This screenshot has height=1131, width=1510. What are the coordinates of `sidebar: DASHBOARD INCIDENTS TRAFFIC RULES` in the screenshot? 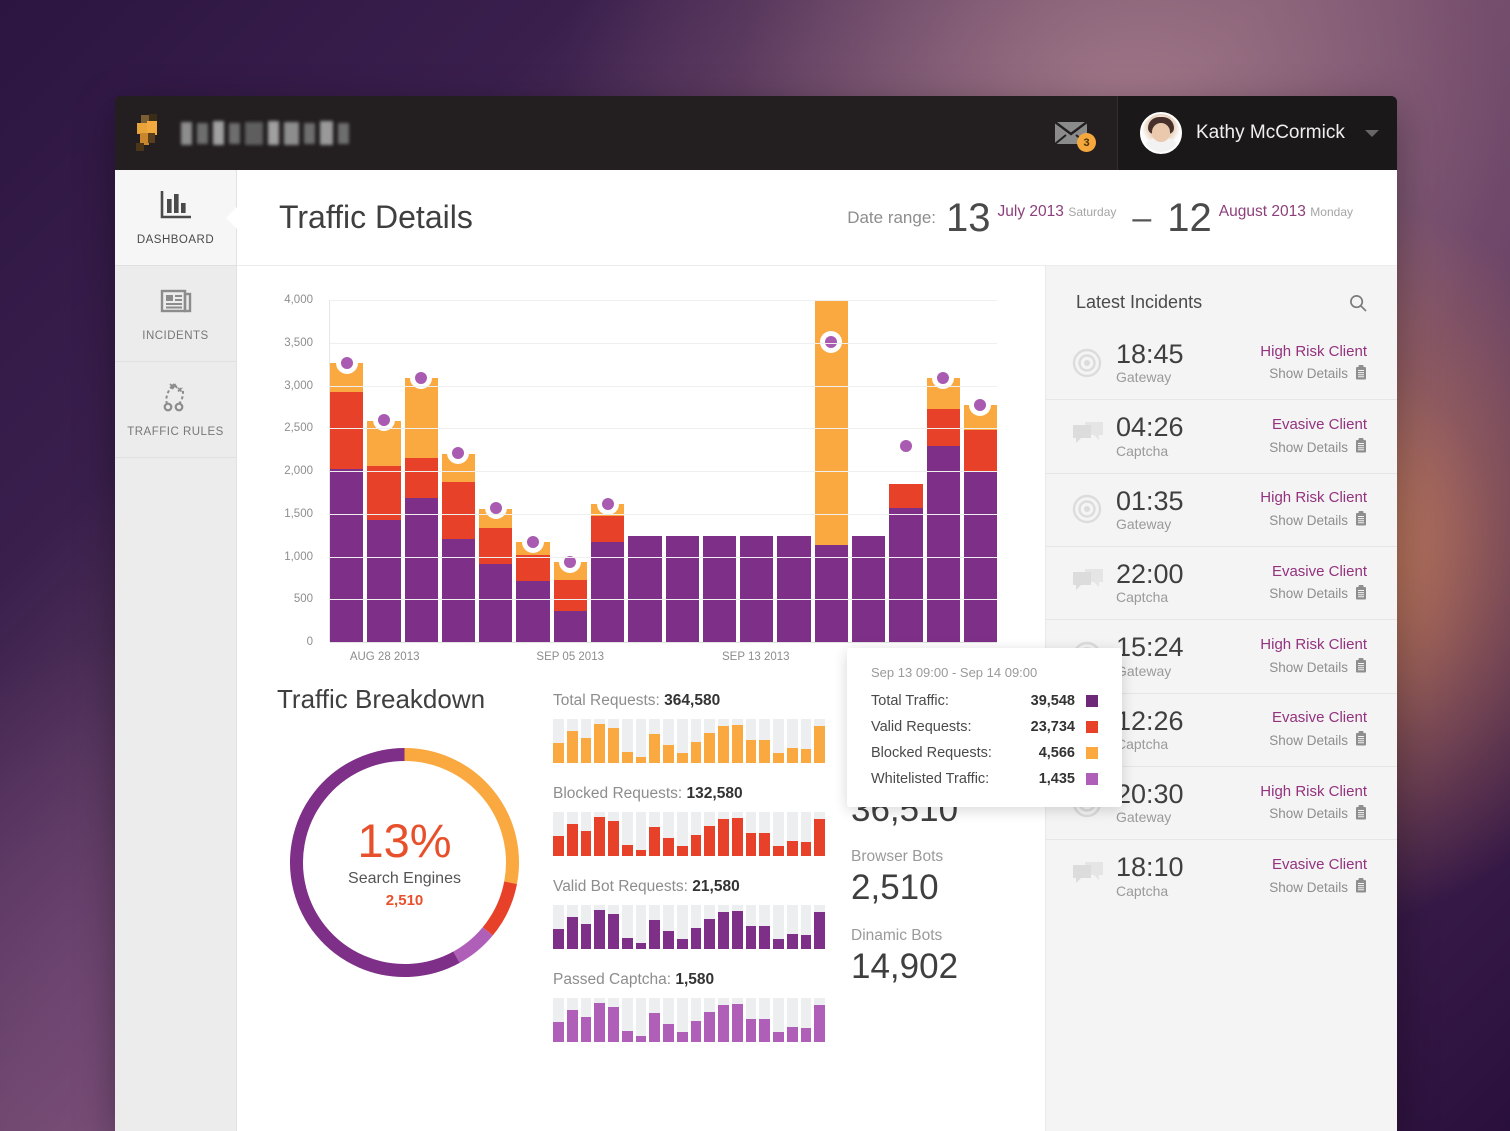 It's located at (176, 650).